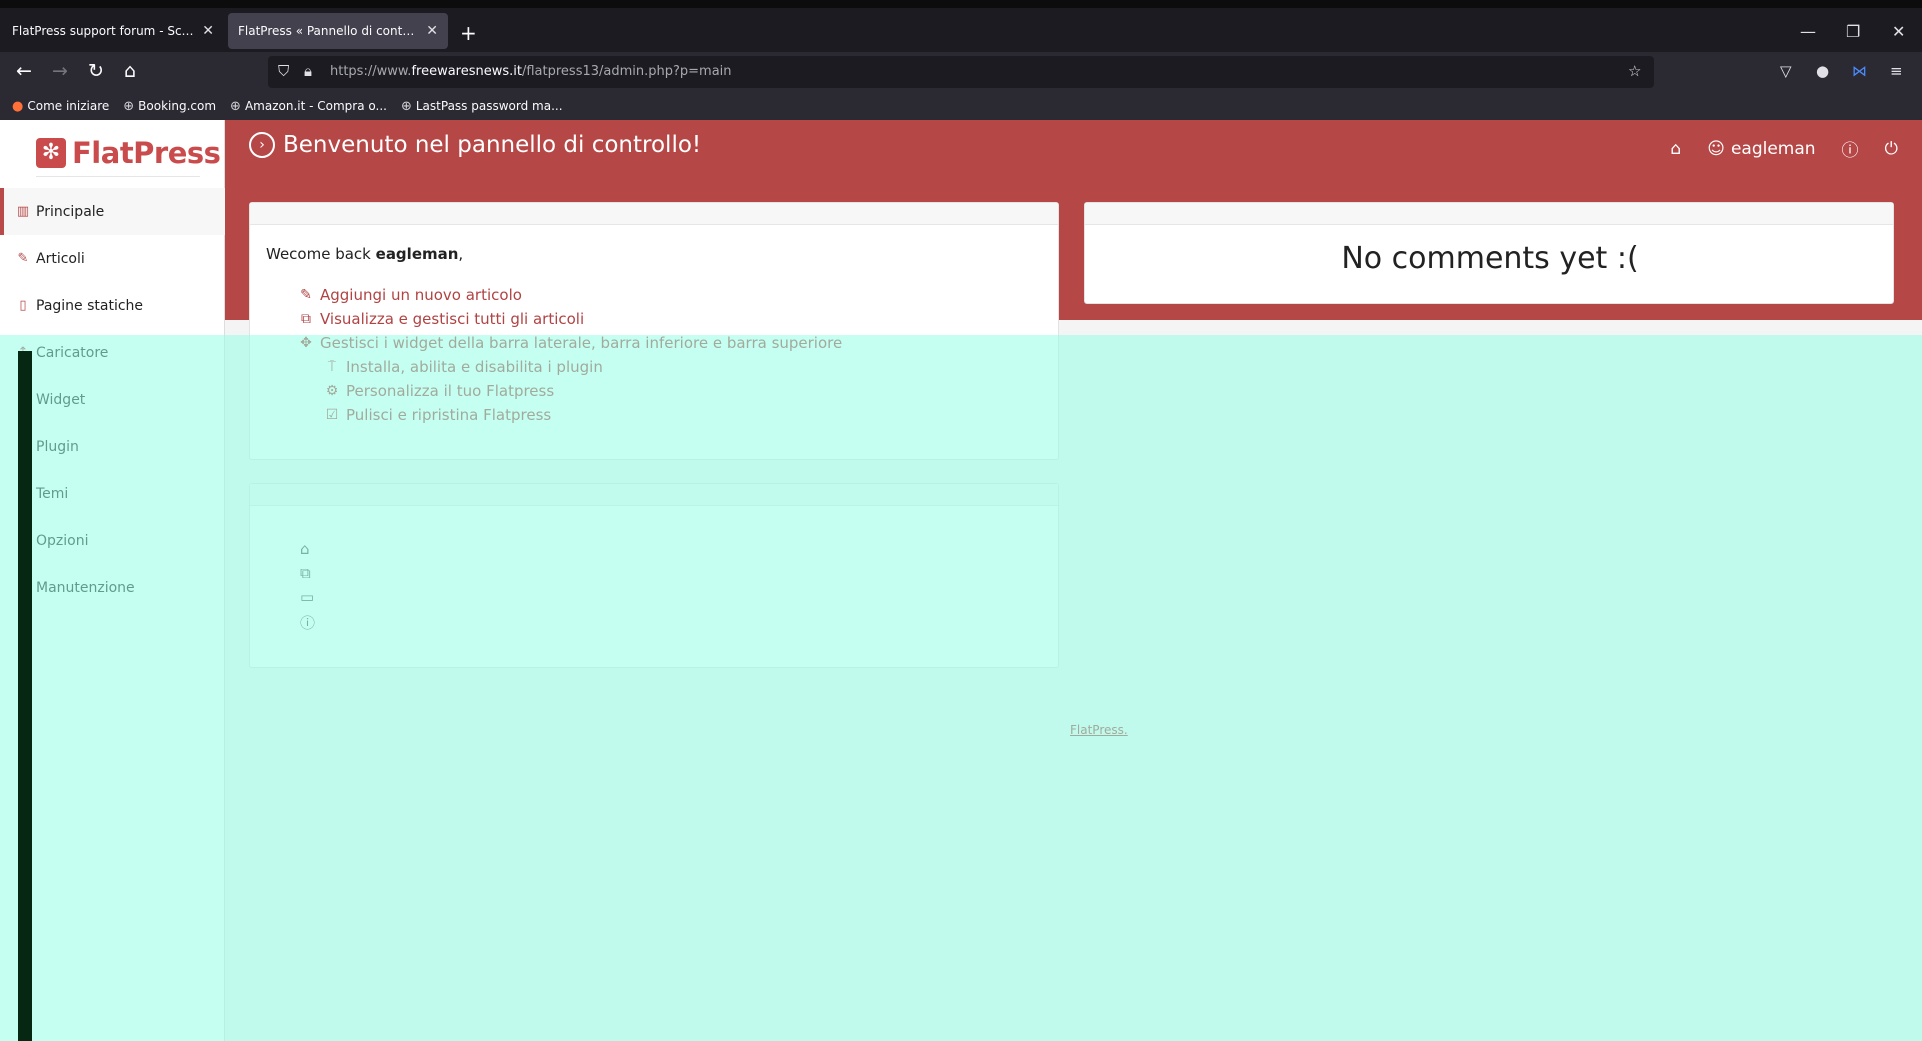  Describe the element at coordinates (1891, 149) in the screenshot. I see `power-icon: ⏻` at that location.